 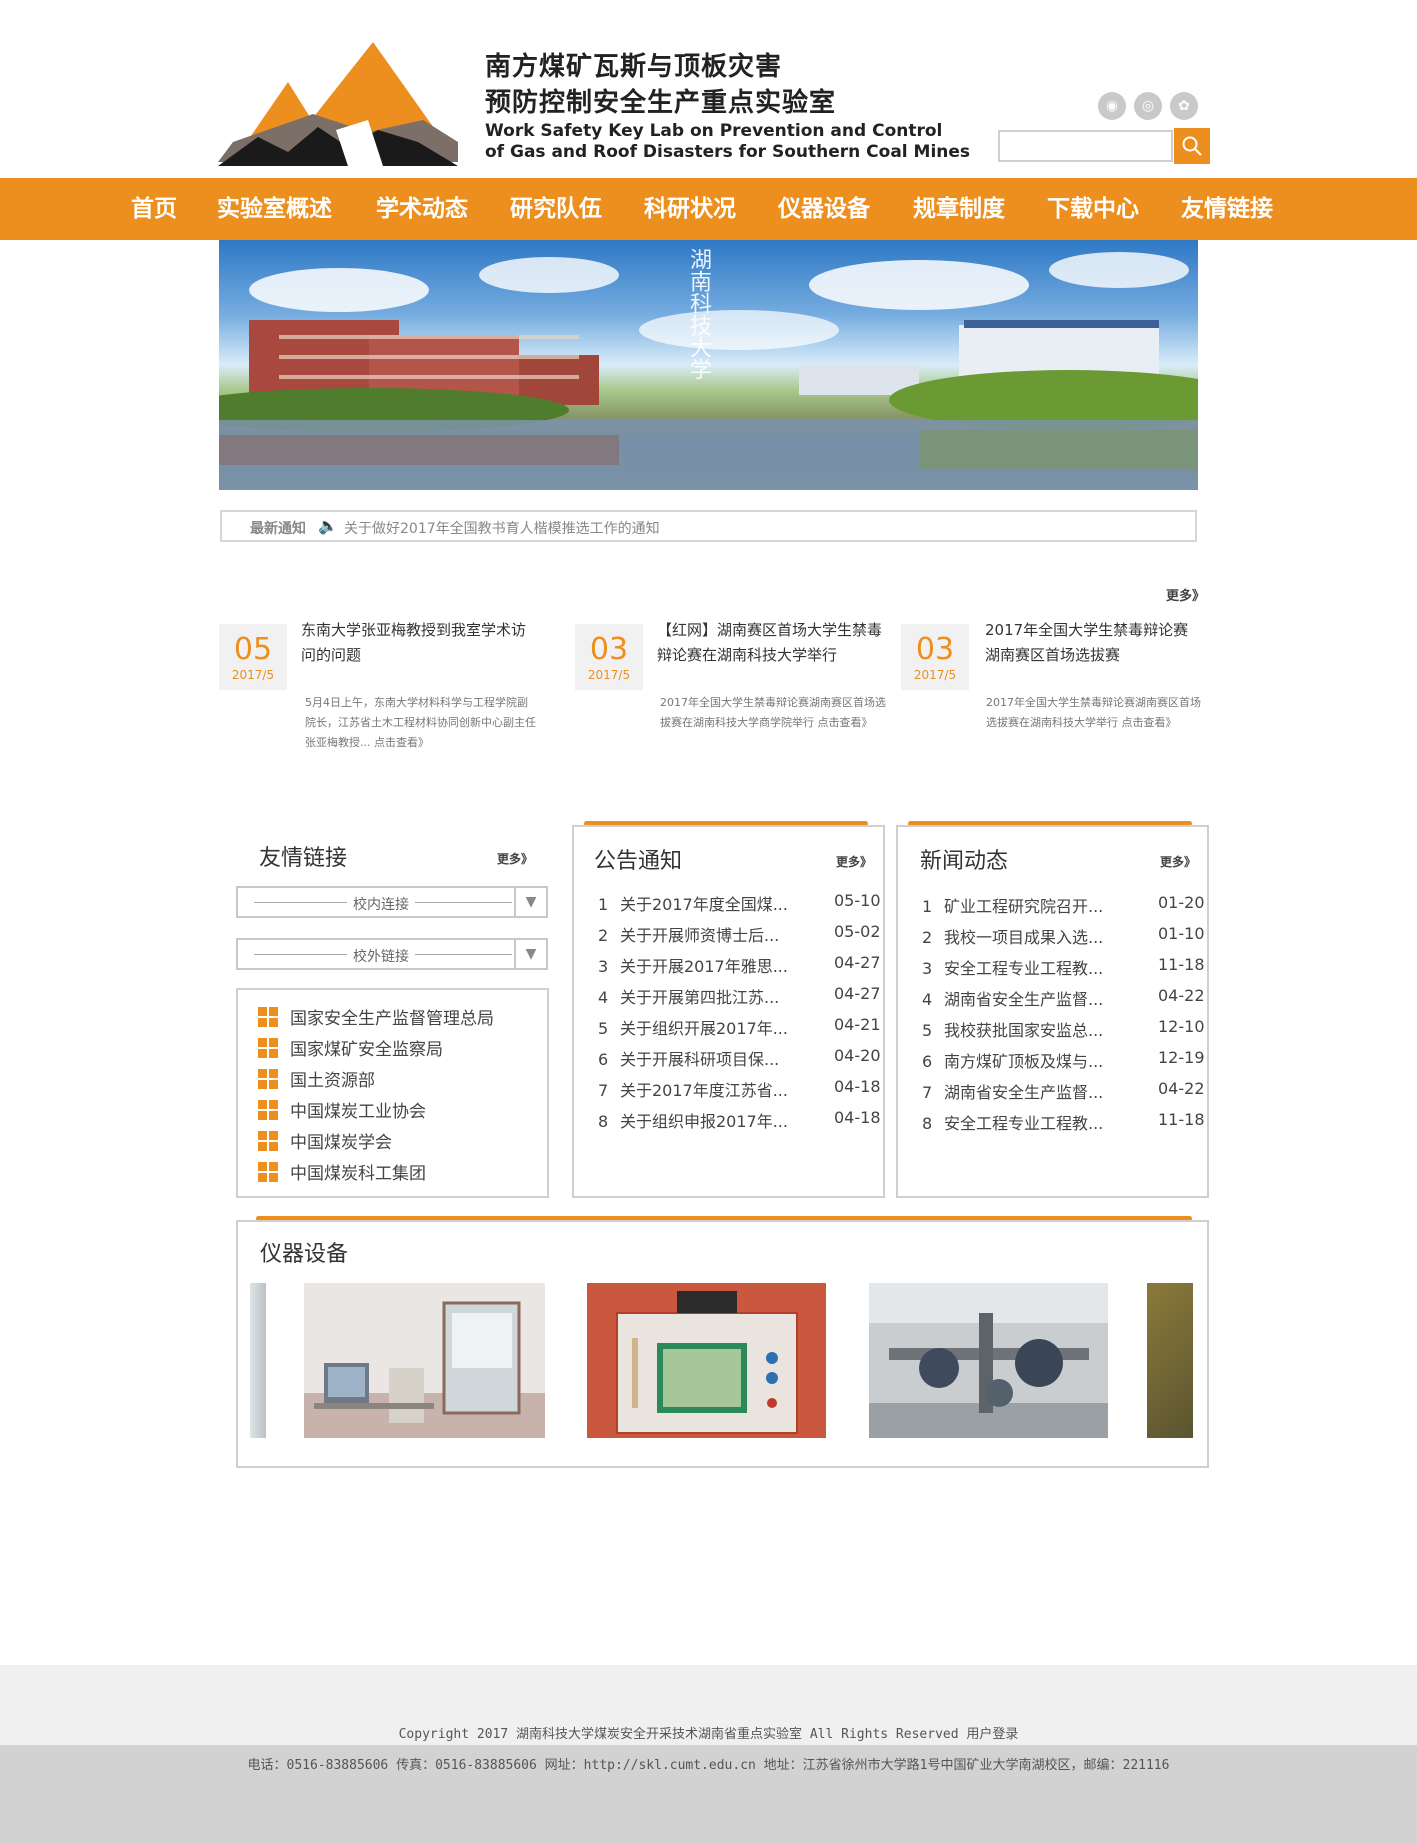 I want to click on notice-item: 5 关于组织开展2017年... 04-21, so click(x=739, y=1027).